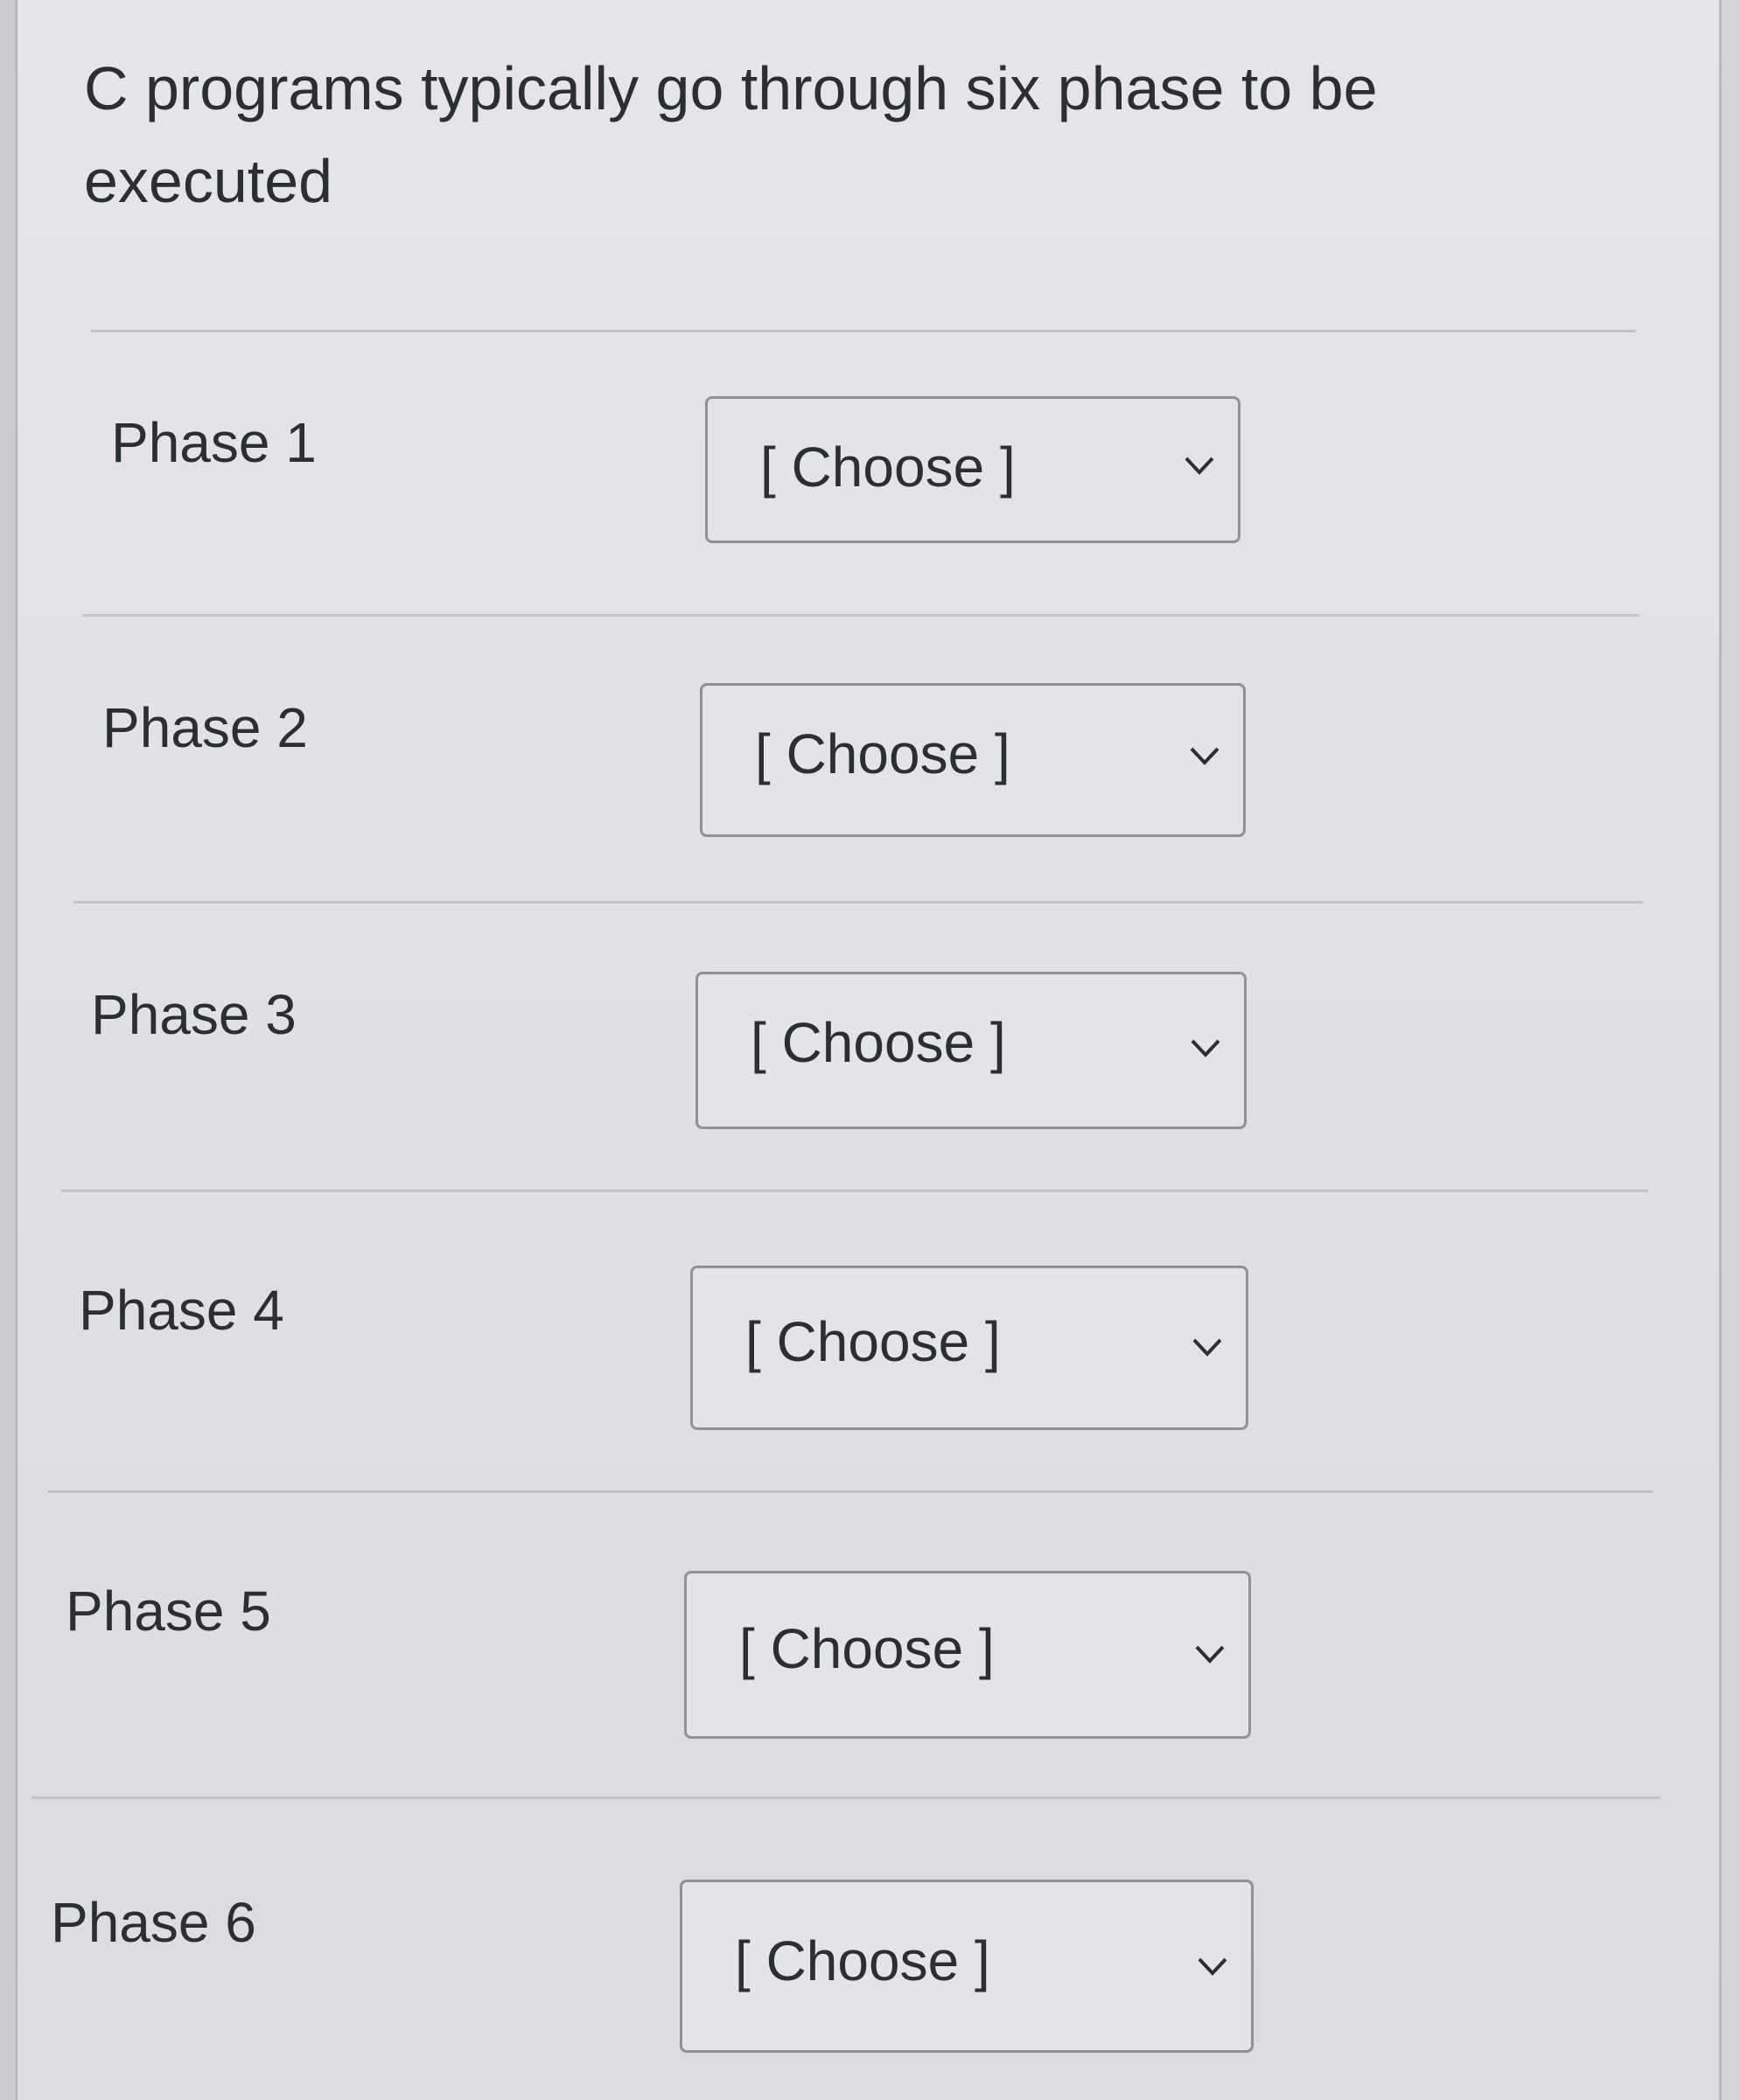 The width and height of the screenshot is (1740, 2100). I want to click on divider-top, so click(863, 331).